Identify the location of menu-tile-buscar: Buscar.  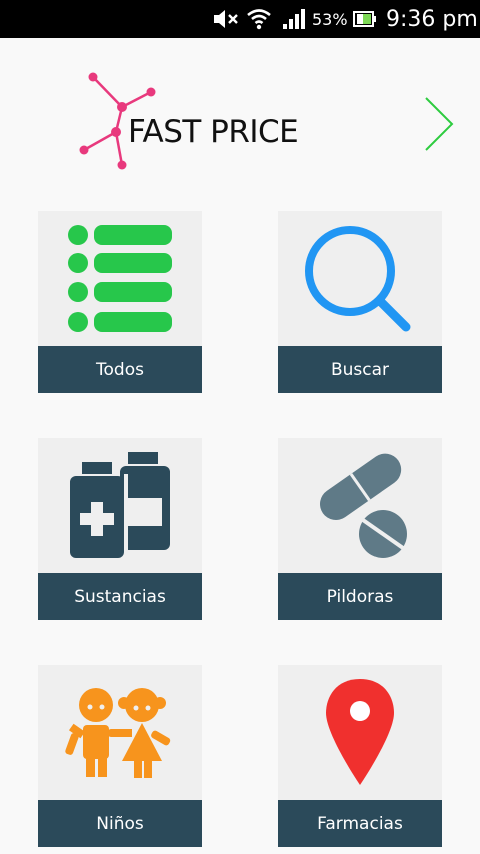
(360, 302).